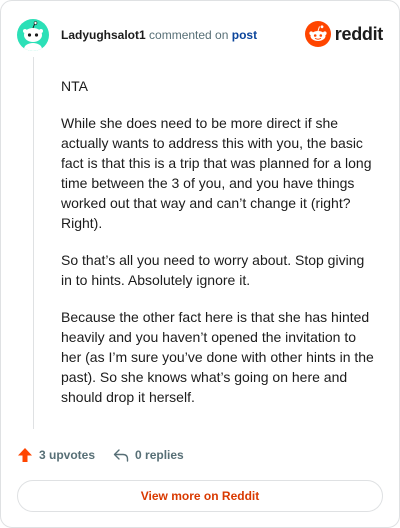 The height and width of the screenshot is (528, 400). Describe the element at coordinates (25, 455) in the screenshot. I see `upvote-arrow-icon` at that location.